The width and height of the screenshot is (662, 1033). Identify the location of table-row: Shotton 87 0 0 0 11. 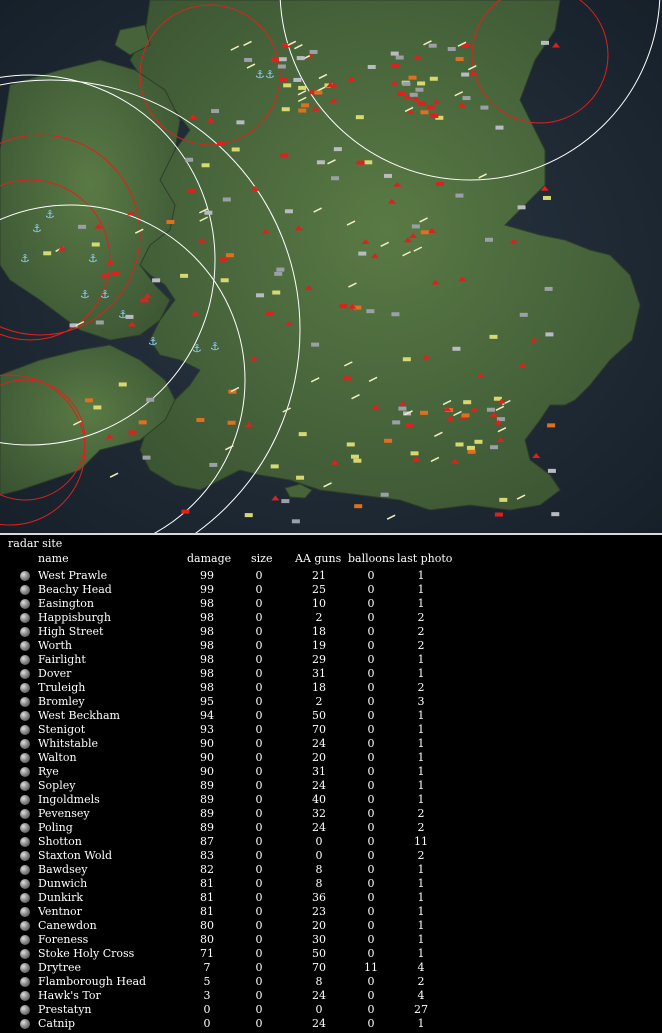
(331, 842).